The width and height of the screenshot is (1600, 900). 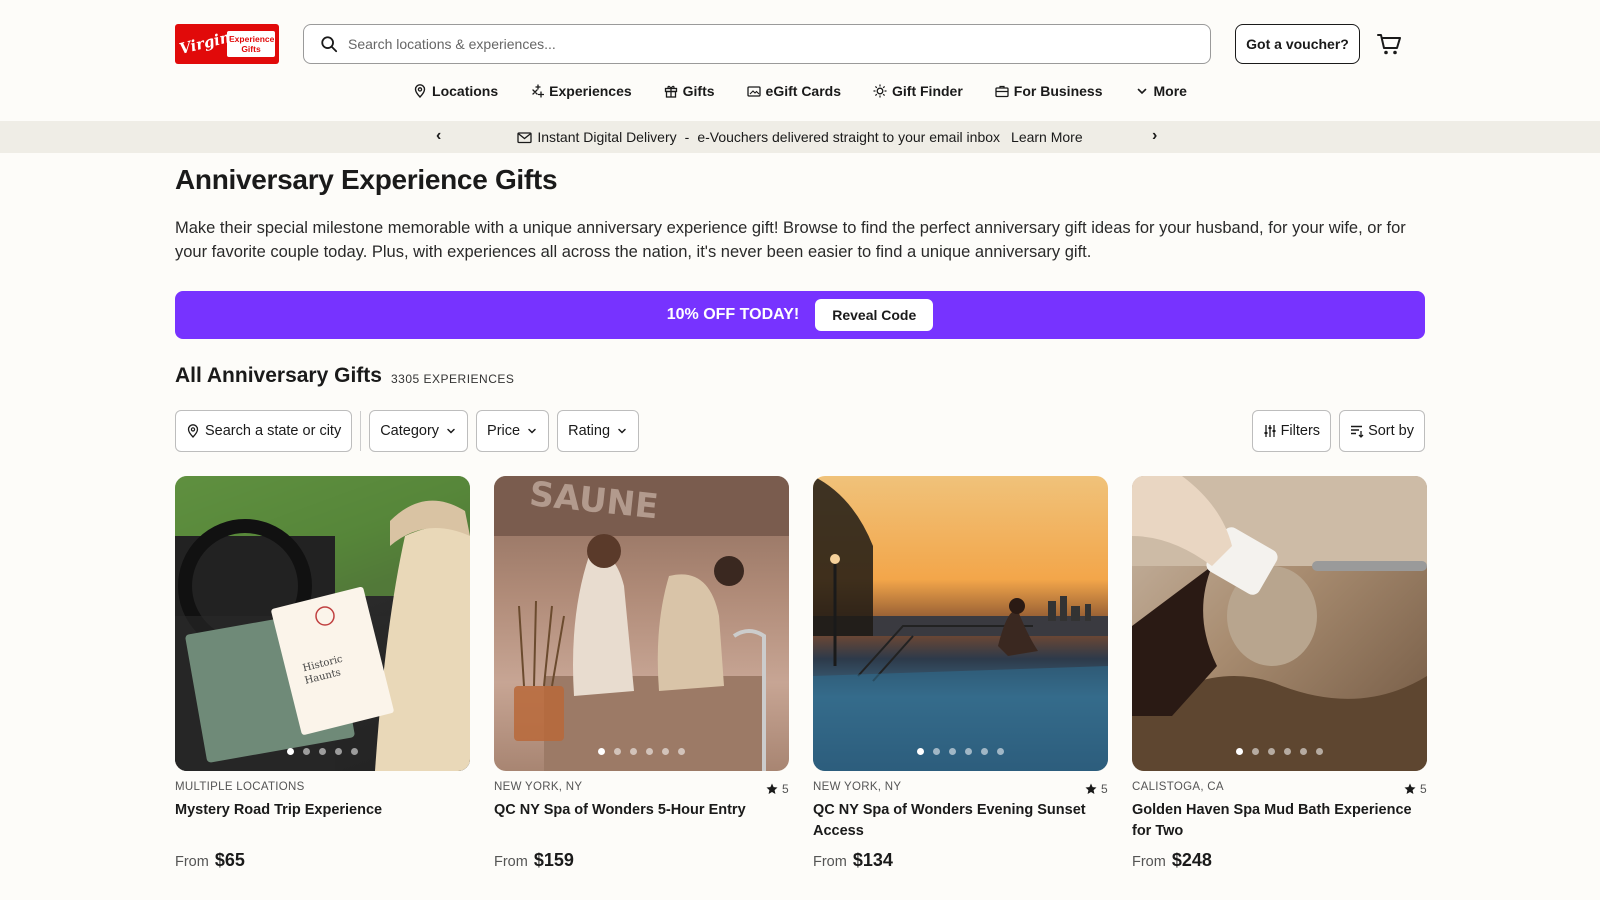 What do you see at coordinates (1178, 787) in the screenshot?
I see `card-location: CALISTOGA, CA` at bounding box center [1178, 787].